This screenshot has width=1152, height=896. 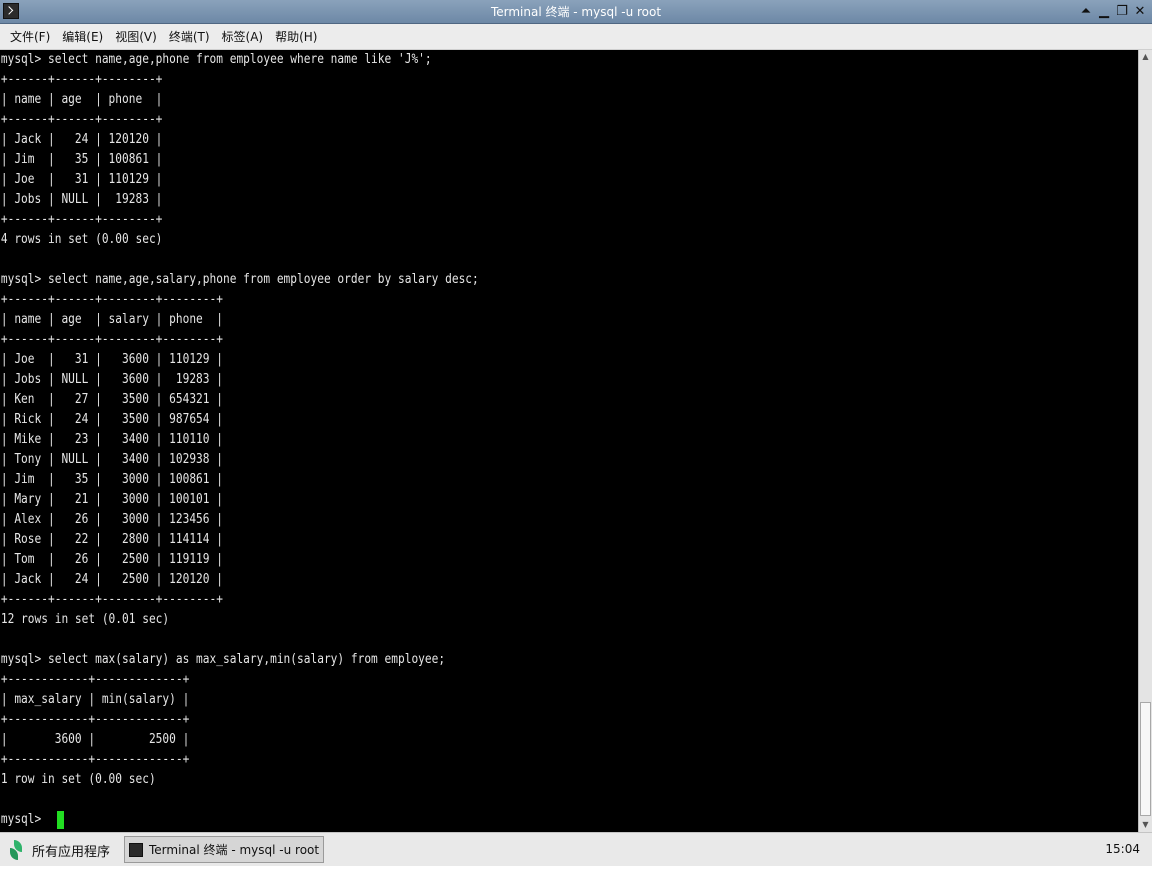 What do you see at coordinates (1140, 12) in the screenshot?
I see `close-button: ✕` at bounding box center [1140, 12].